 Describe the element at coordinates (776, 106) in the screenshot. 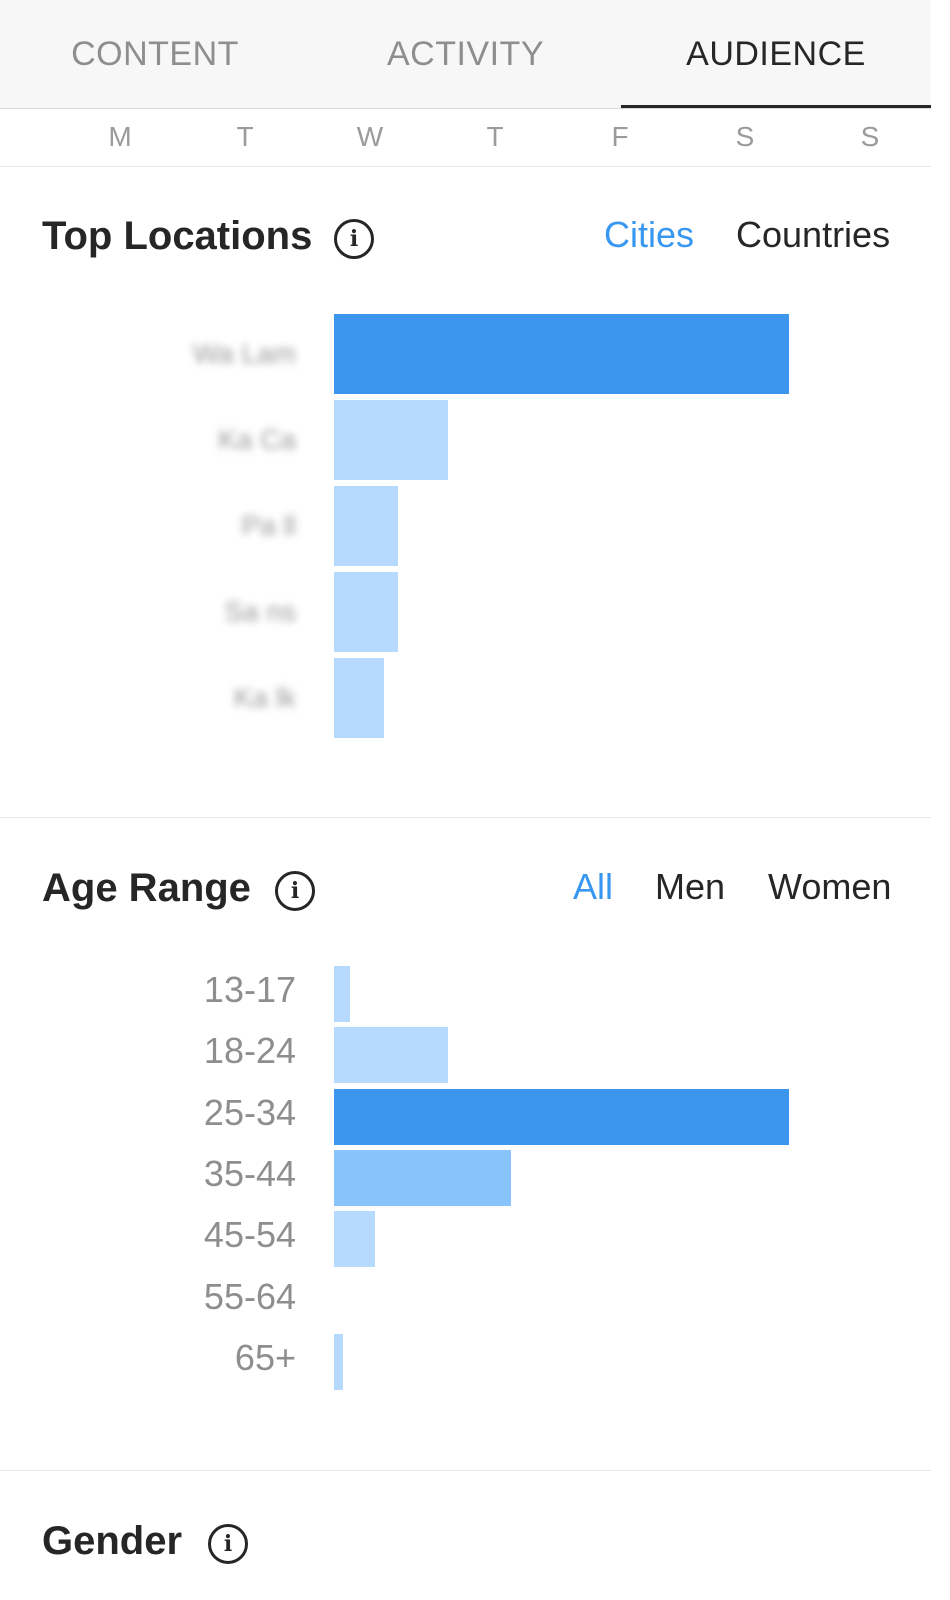

I see `active-tab-indicator` at that location.